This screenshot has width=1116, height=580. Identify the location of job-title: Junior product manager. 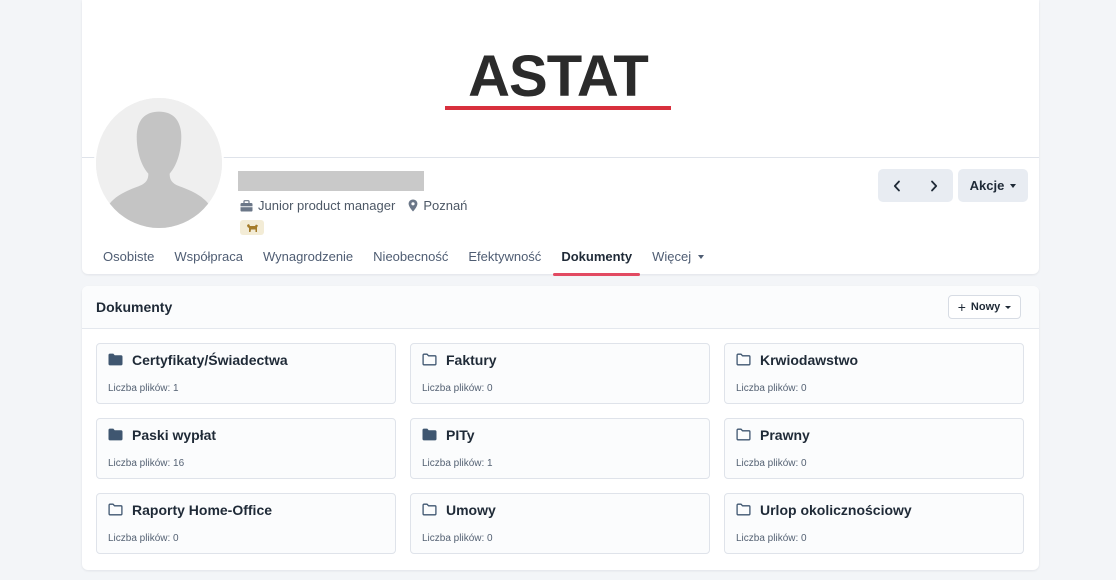
(317, 205).